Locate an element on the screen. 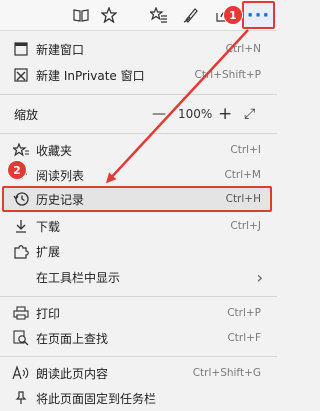 The height and width of the screenshot is (411, 320). find-label: 在页面上查找 is located at coordinates (72, 338).